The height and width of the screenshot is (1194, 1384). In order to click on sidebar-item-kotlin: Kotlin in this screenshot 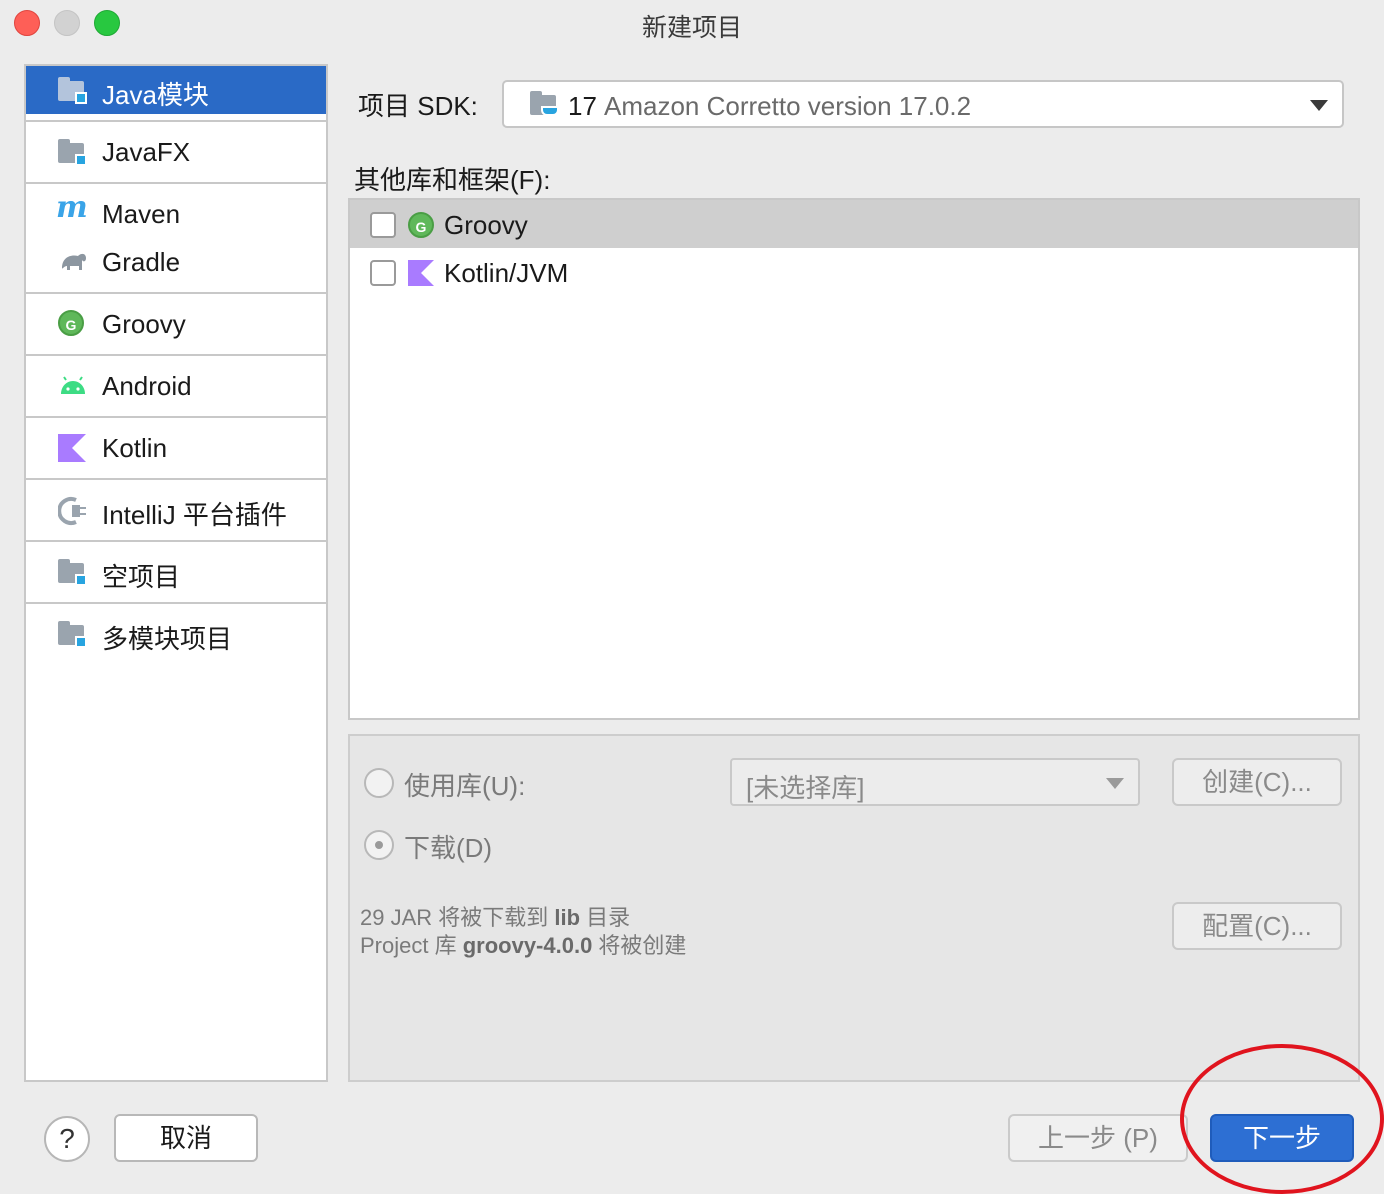, I will do `click(176, 448)`.